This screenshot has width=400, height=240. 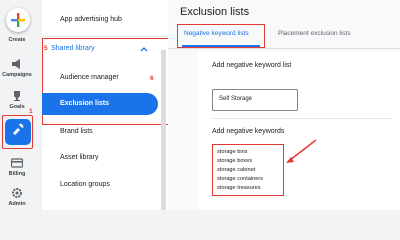 What do you see at coordinates (31, 111) in the screenshot?
I see `step-1-callout: 1` at bounding box center [31, 111].